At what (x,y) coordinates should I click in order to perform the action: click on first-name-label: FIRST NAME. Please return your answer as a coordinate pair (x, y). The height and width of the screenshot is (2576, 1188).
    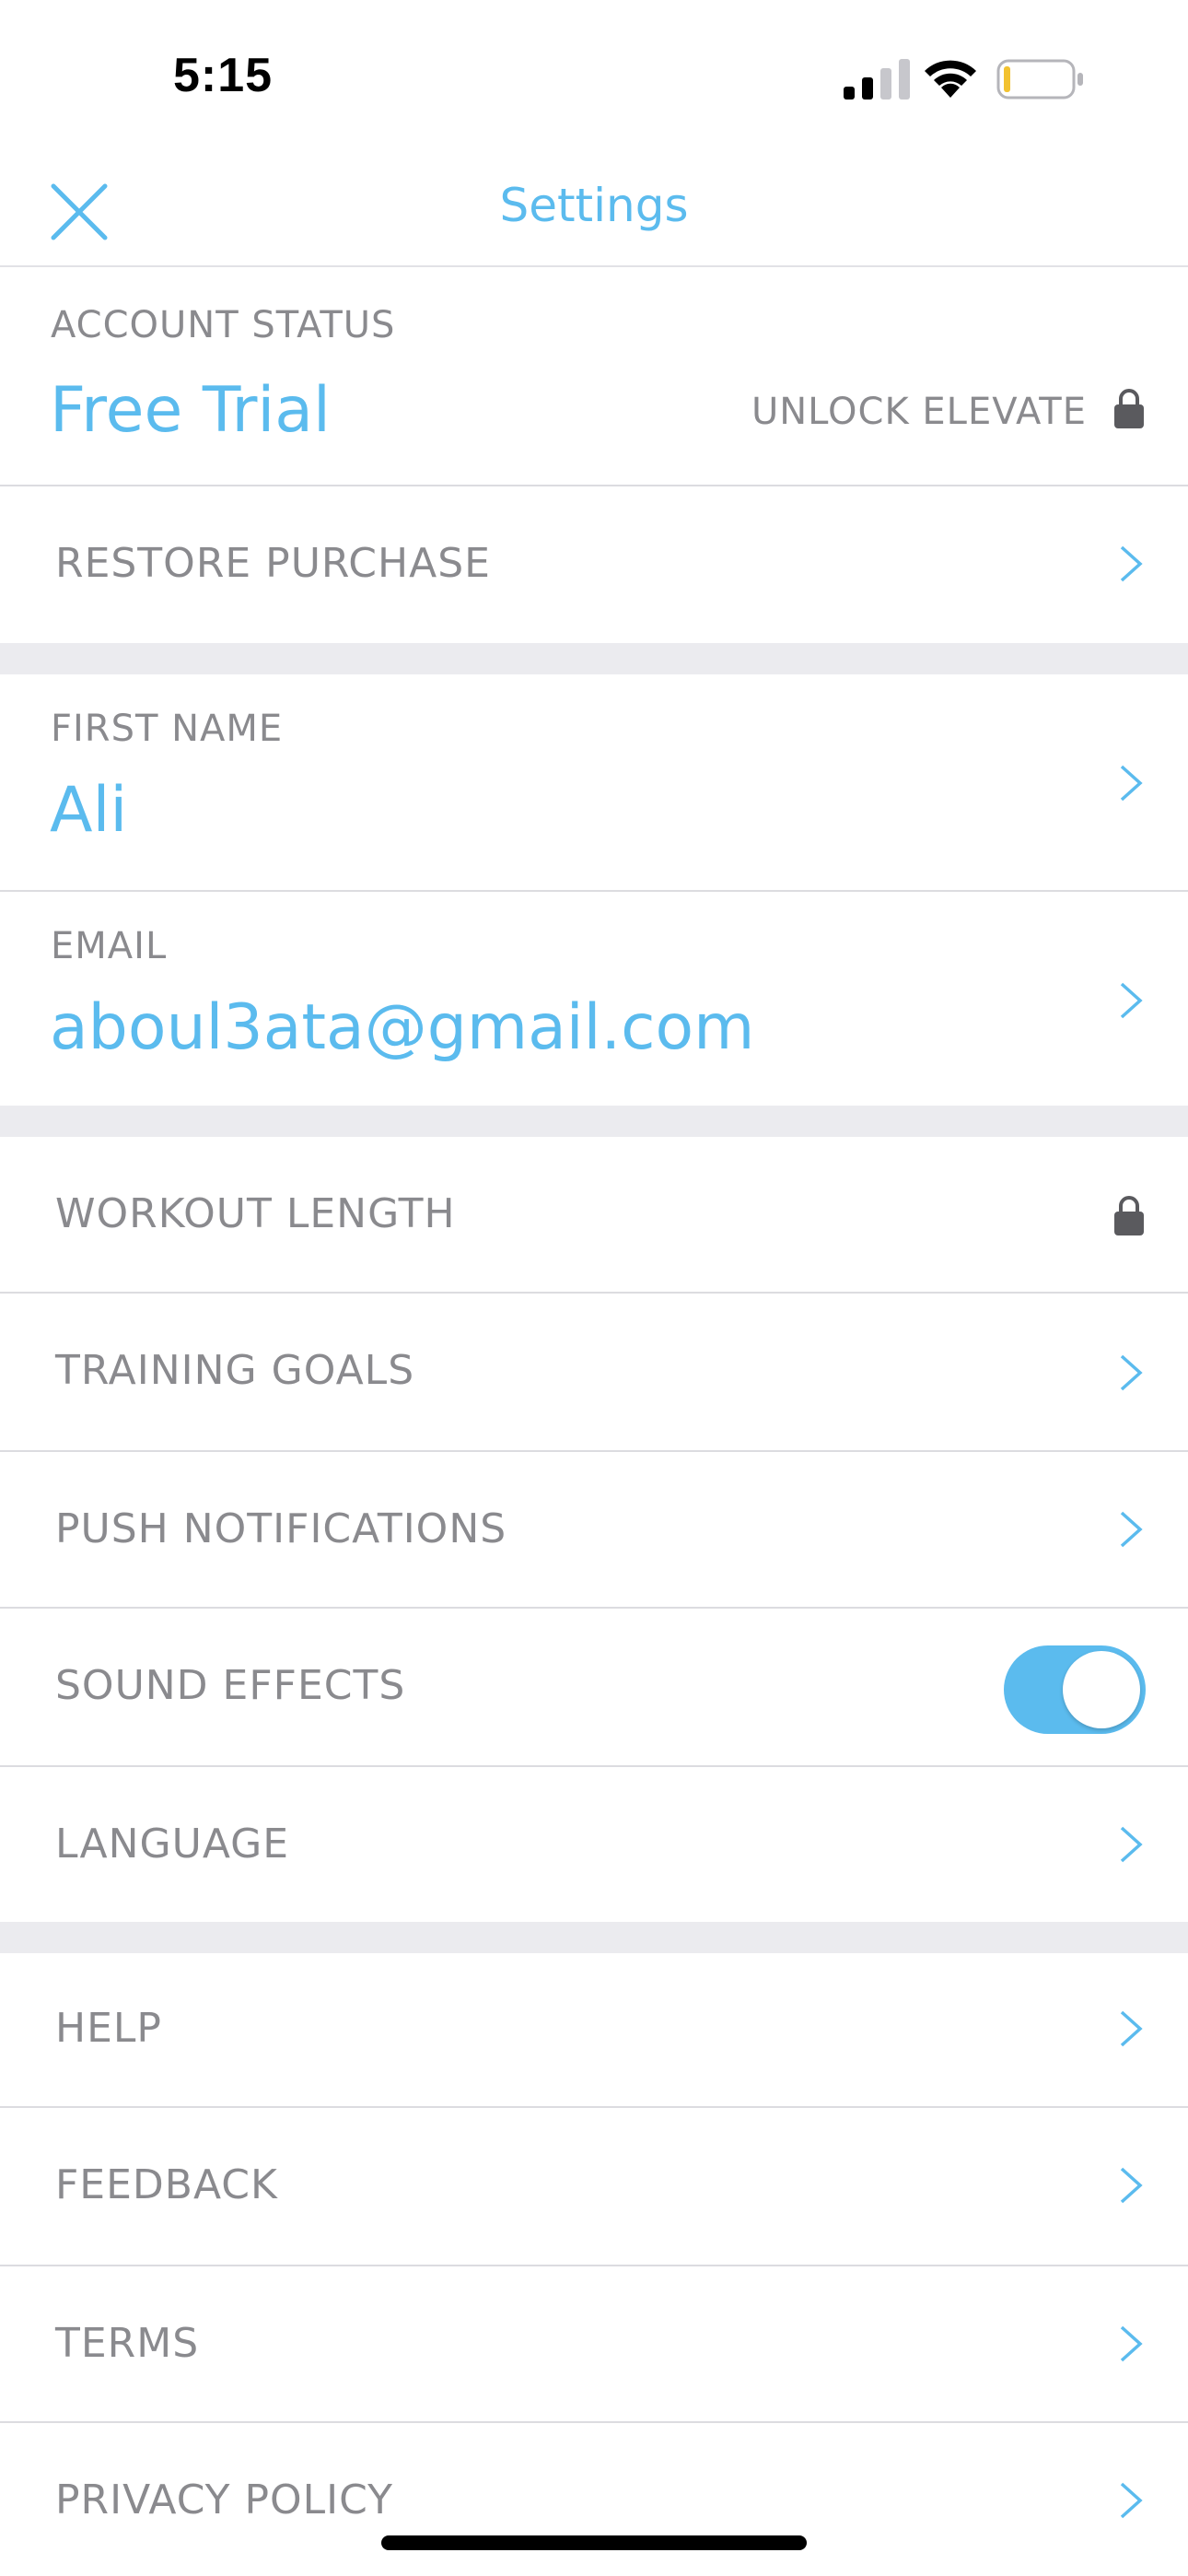
    Looking at the image, I should click on (167, 729).